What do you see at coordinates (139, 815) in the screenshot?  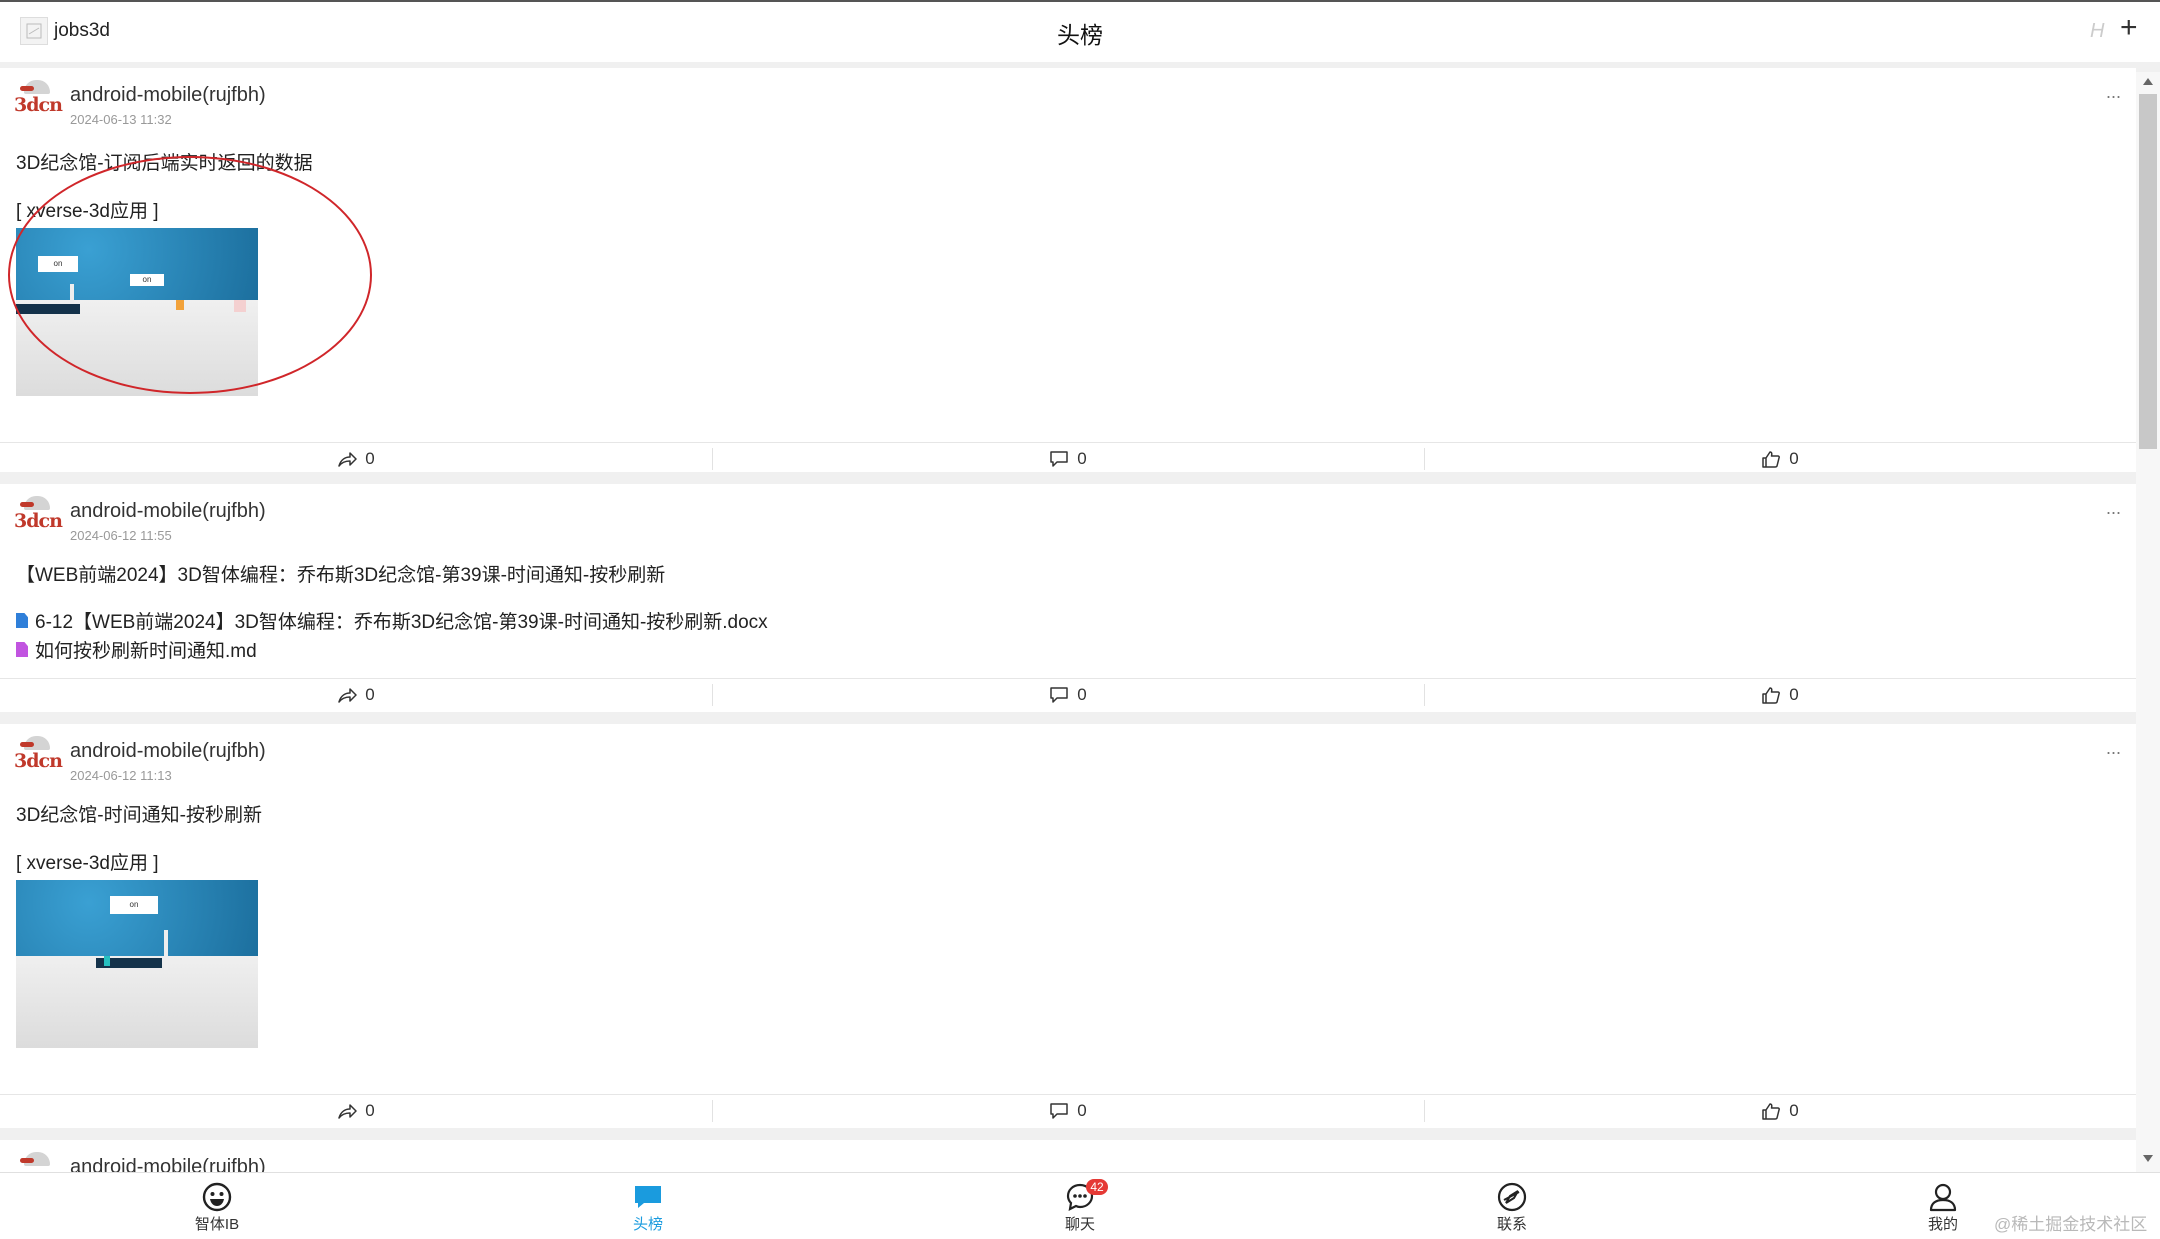 I see `post-text: 3D纪念馆-时间通知-按秒刷新` at bounding box center [139, 815].